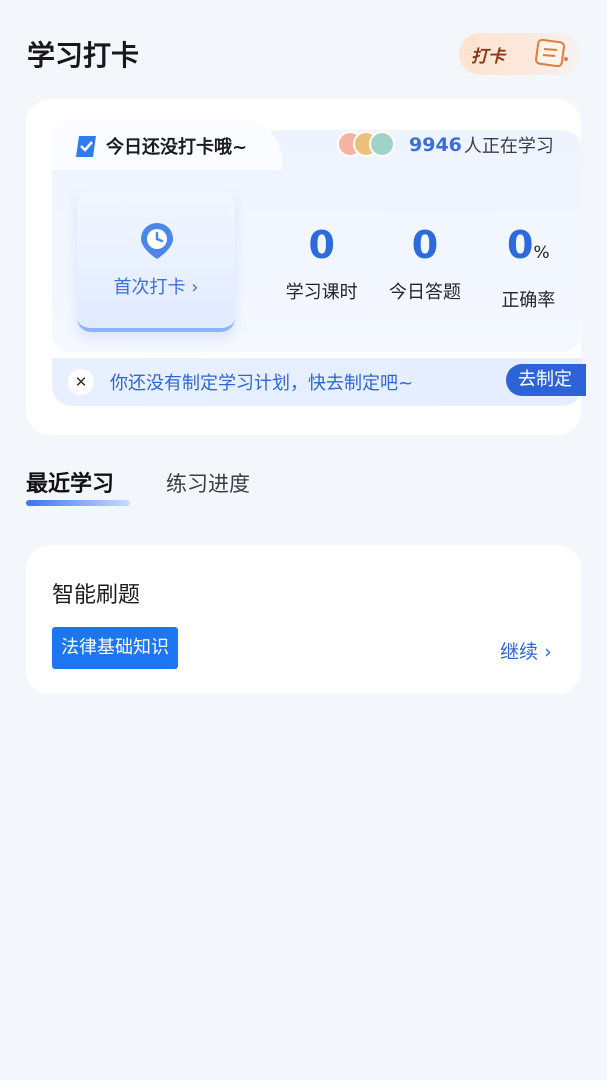 This screenshot has width=607, height=1080. I want to click on continue-link: 继续 ›, so click(526, 650).